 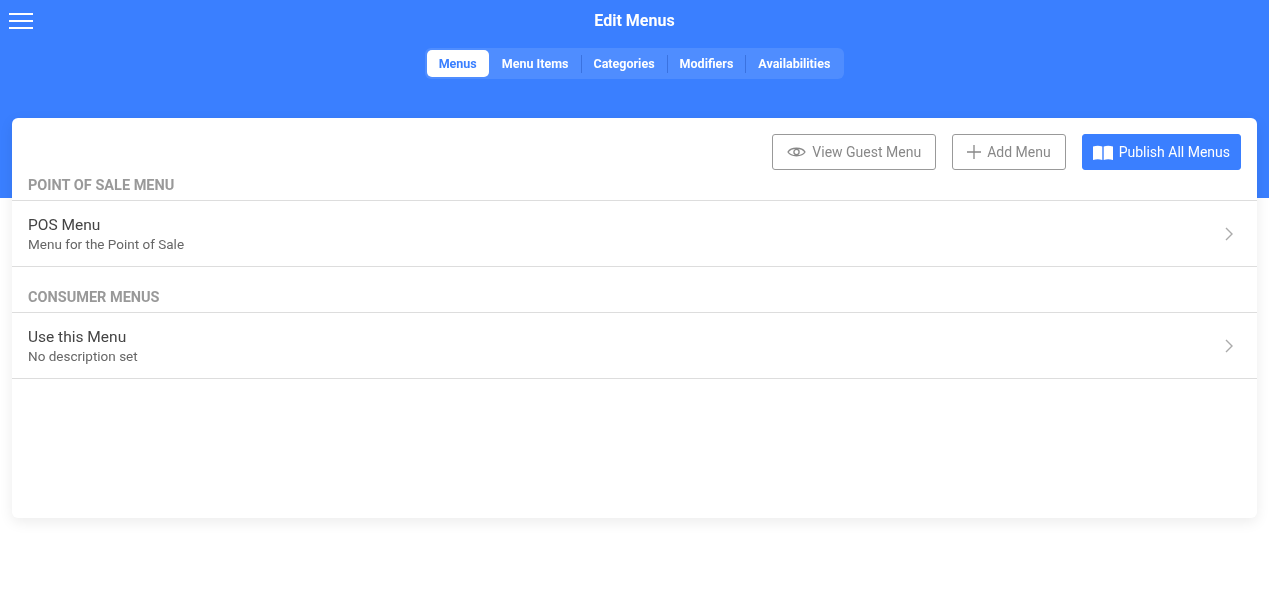 What do you see at coordinates (634, 290) in the screenshot?
I see `section-heading: CONSUMER MENUS` at bounding box center [634, 290].